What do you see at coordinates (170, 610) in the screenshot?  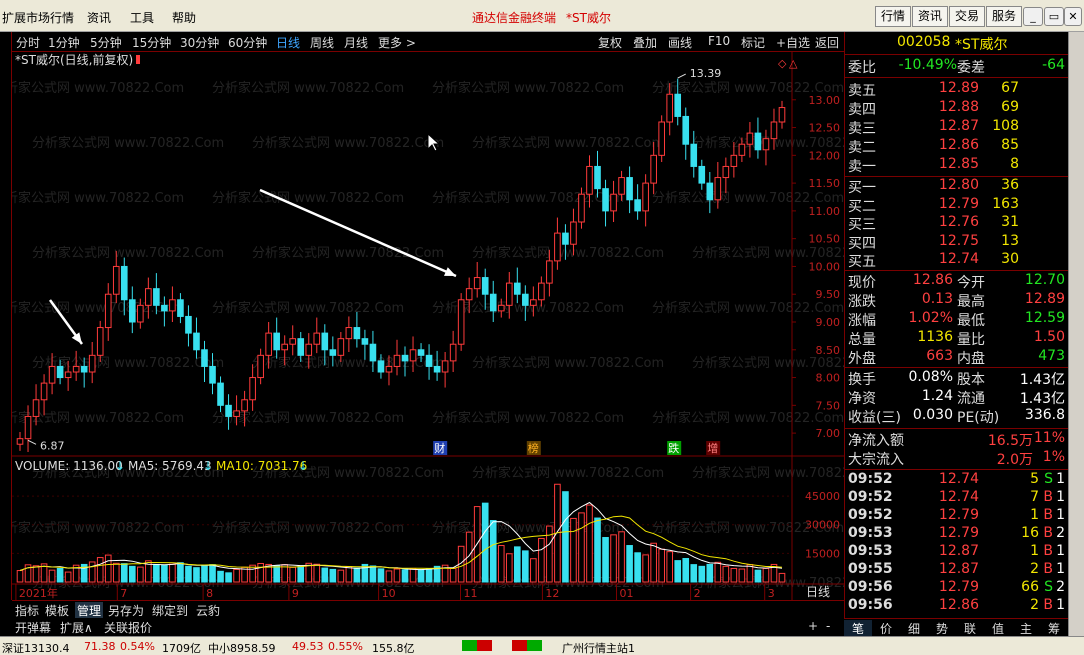 I see `indicator-tab: 绑定到` at bounding box center [170, 610].